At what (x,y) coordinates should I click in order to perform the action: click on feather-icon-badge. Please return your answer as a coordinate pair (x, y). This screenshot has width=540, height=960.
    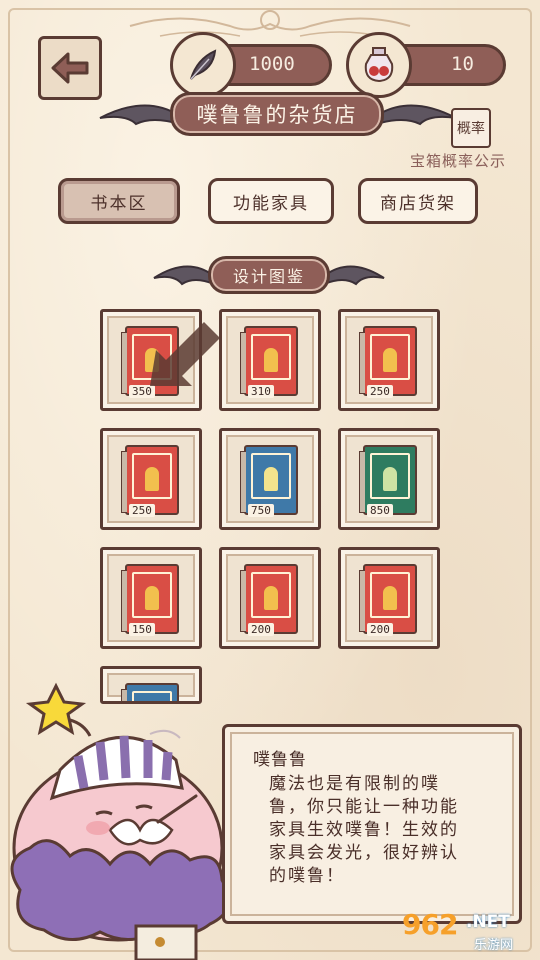
    Looking at the image, I should click on (203, 65).